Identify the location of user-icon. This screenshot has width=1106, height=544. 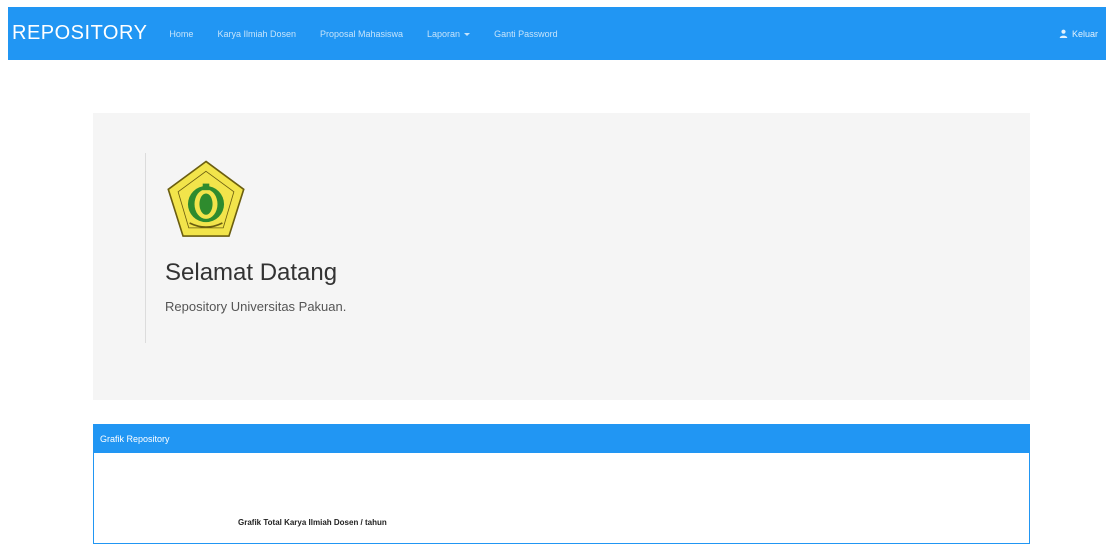
(1063, 33).